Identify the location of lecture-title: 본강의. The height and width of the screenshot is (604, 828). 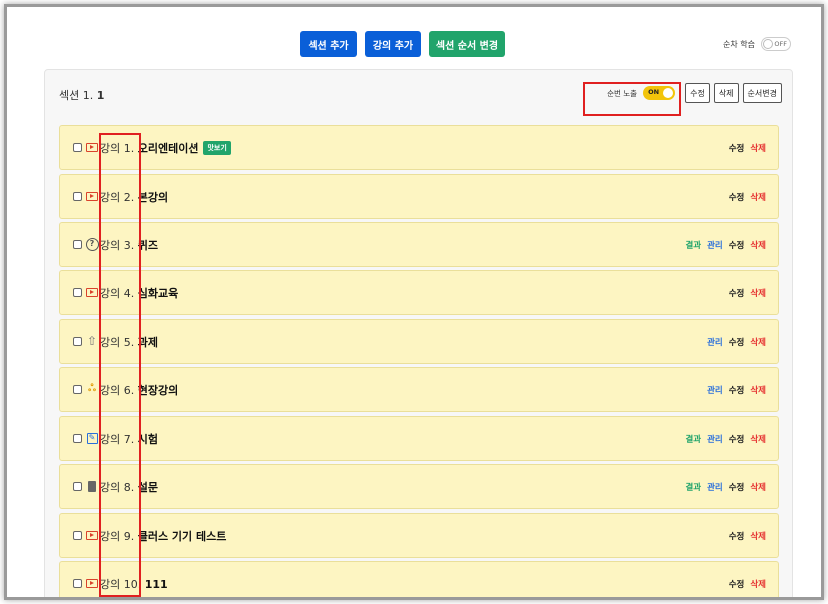
(153, 197).